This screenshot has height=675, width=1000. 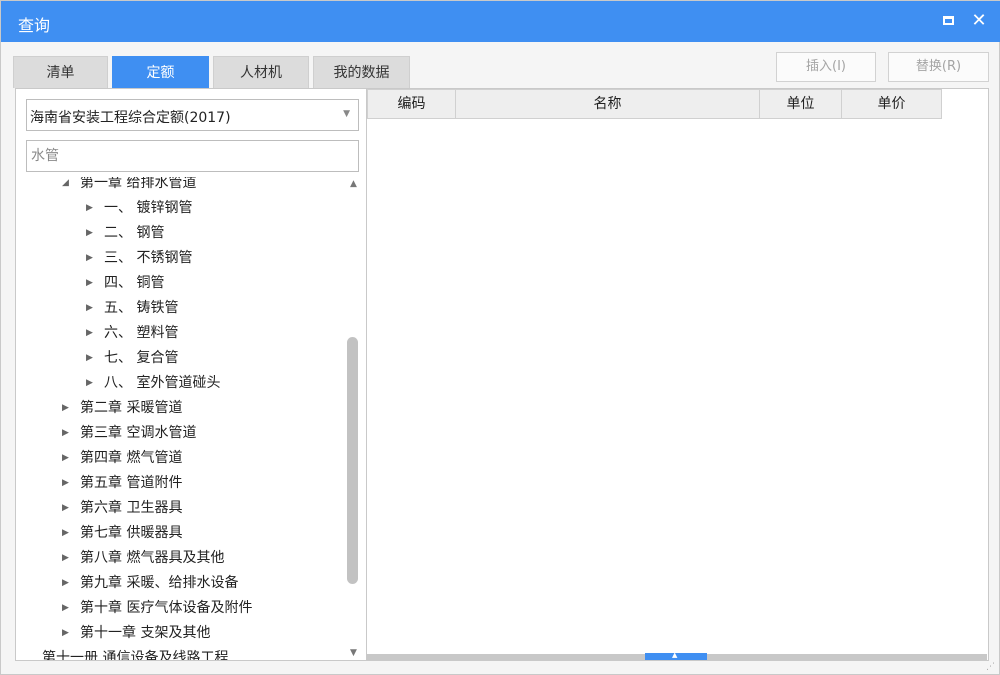 What do you see at coordinates (148, 208) in the screenshot?
I see `tree-item-label: 一、 镀锌钢管` at bounding box center [148, 208].